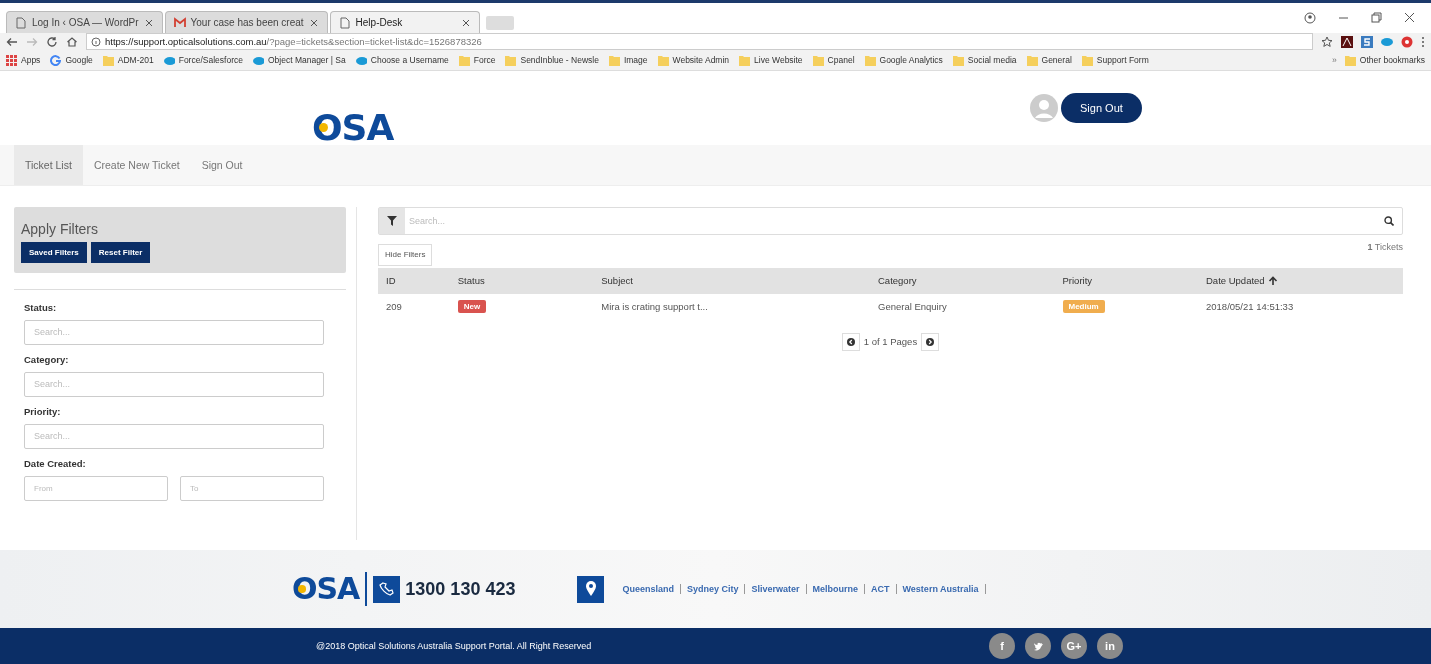  I want to click on nav-tab: Create New Ticket, so click(136, 165).